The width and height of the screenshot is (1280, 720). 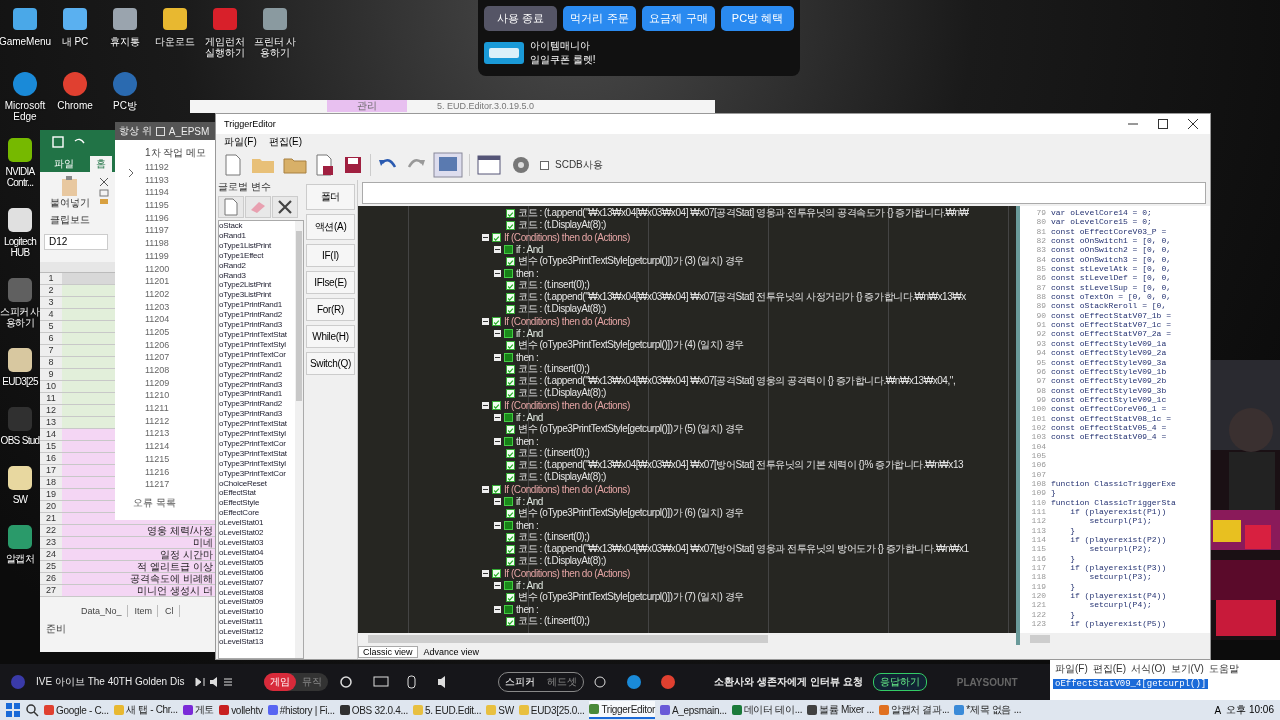 I want to click on variable-item: oLevelStat10, so click(x=257, y=612).